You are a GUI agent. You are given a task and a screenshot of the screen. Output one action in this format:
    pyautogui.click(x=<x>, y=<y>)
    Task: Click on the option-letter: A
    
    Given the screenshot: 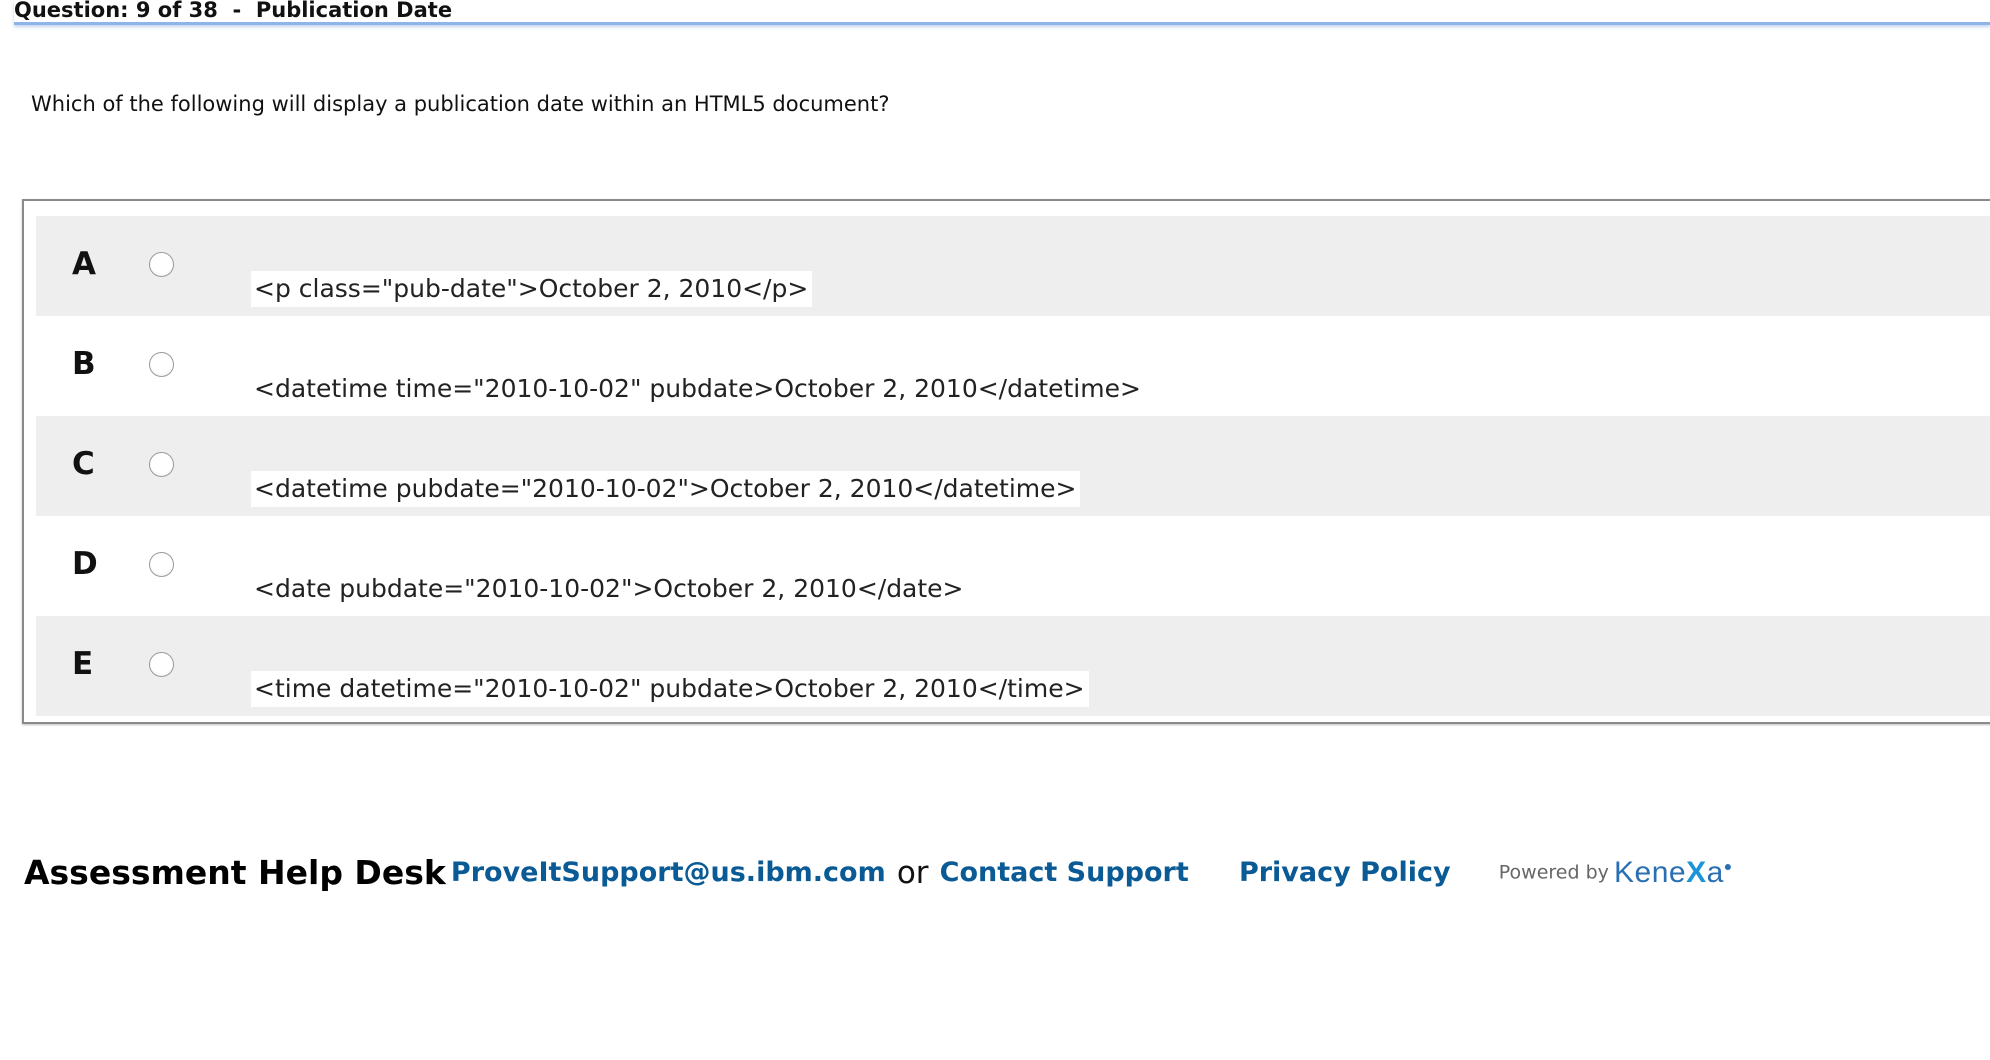 What is the action you would take?
    pyautogui.click(x=84, y=264)
    